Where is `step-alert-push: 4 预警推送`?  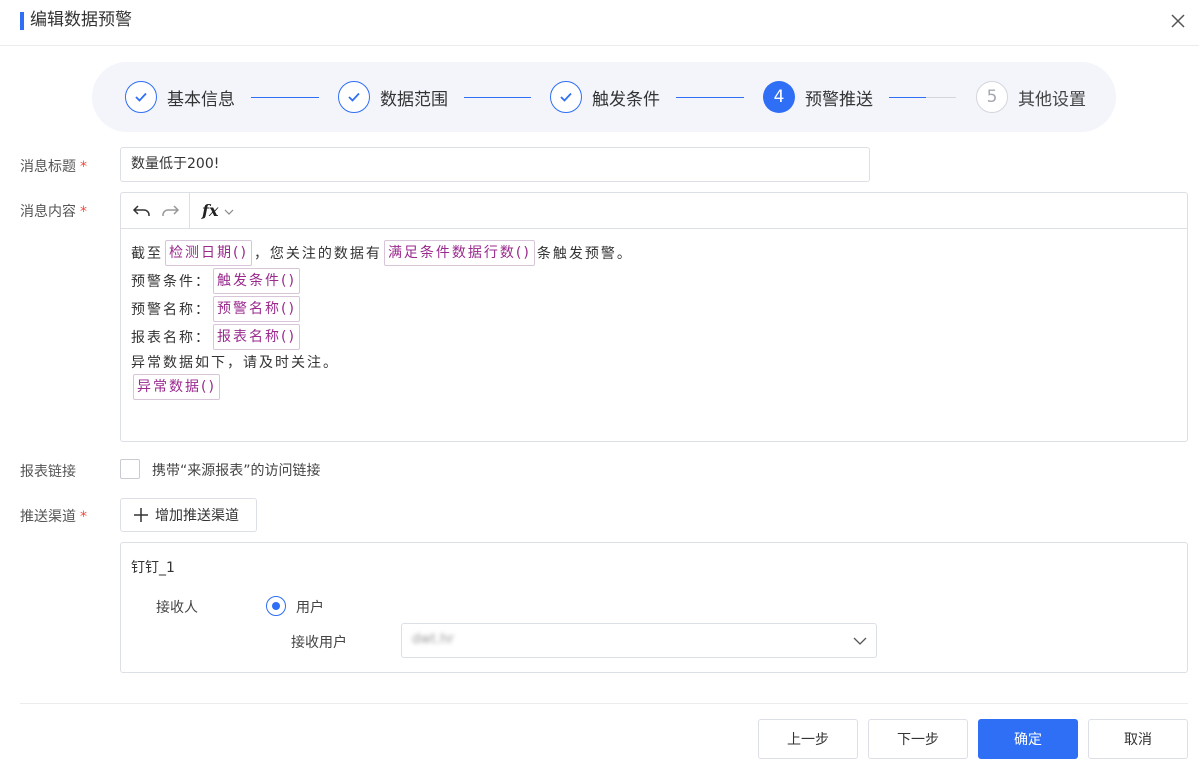 step-alert-push: 4 预警推送 is located at coordinates (818, 97).